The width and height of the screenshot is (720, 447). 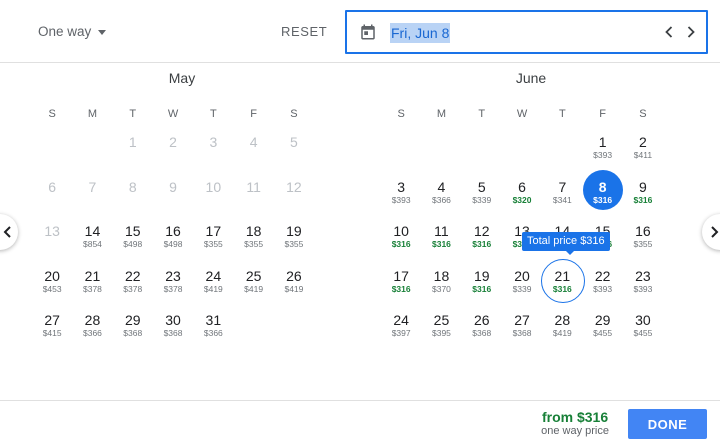 I want to click on day-price: $355, so click(x=213, y=244).